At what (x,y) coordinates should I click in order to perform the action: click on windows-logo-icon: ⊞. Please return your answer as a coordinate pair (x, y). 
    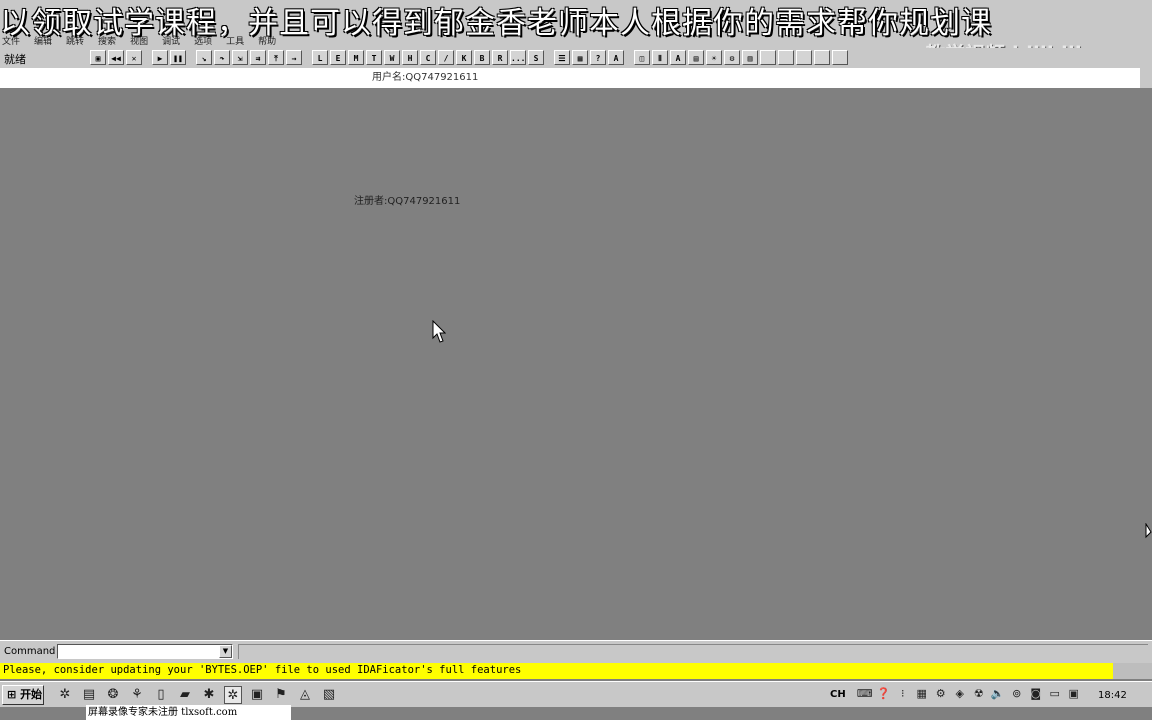
    Looking at the image, I should click on (12, 694).